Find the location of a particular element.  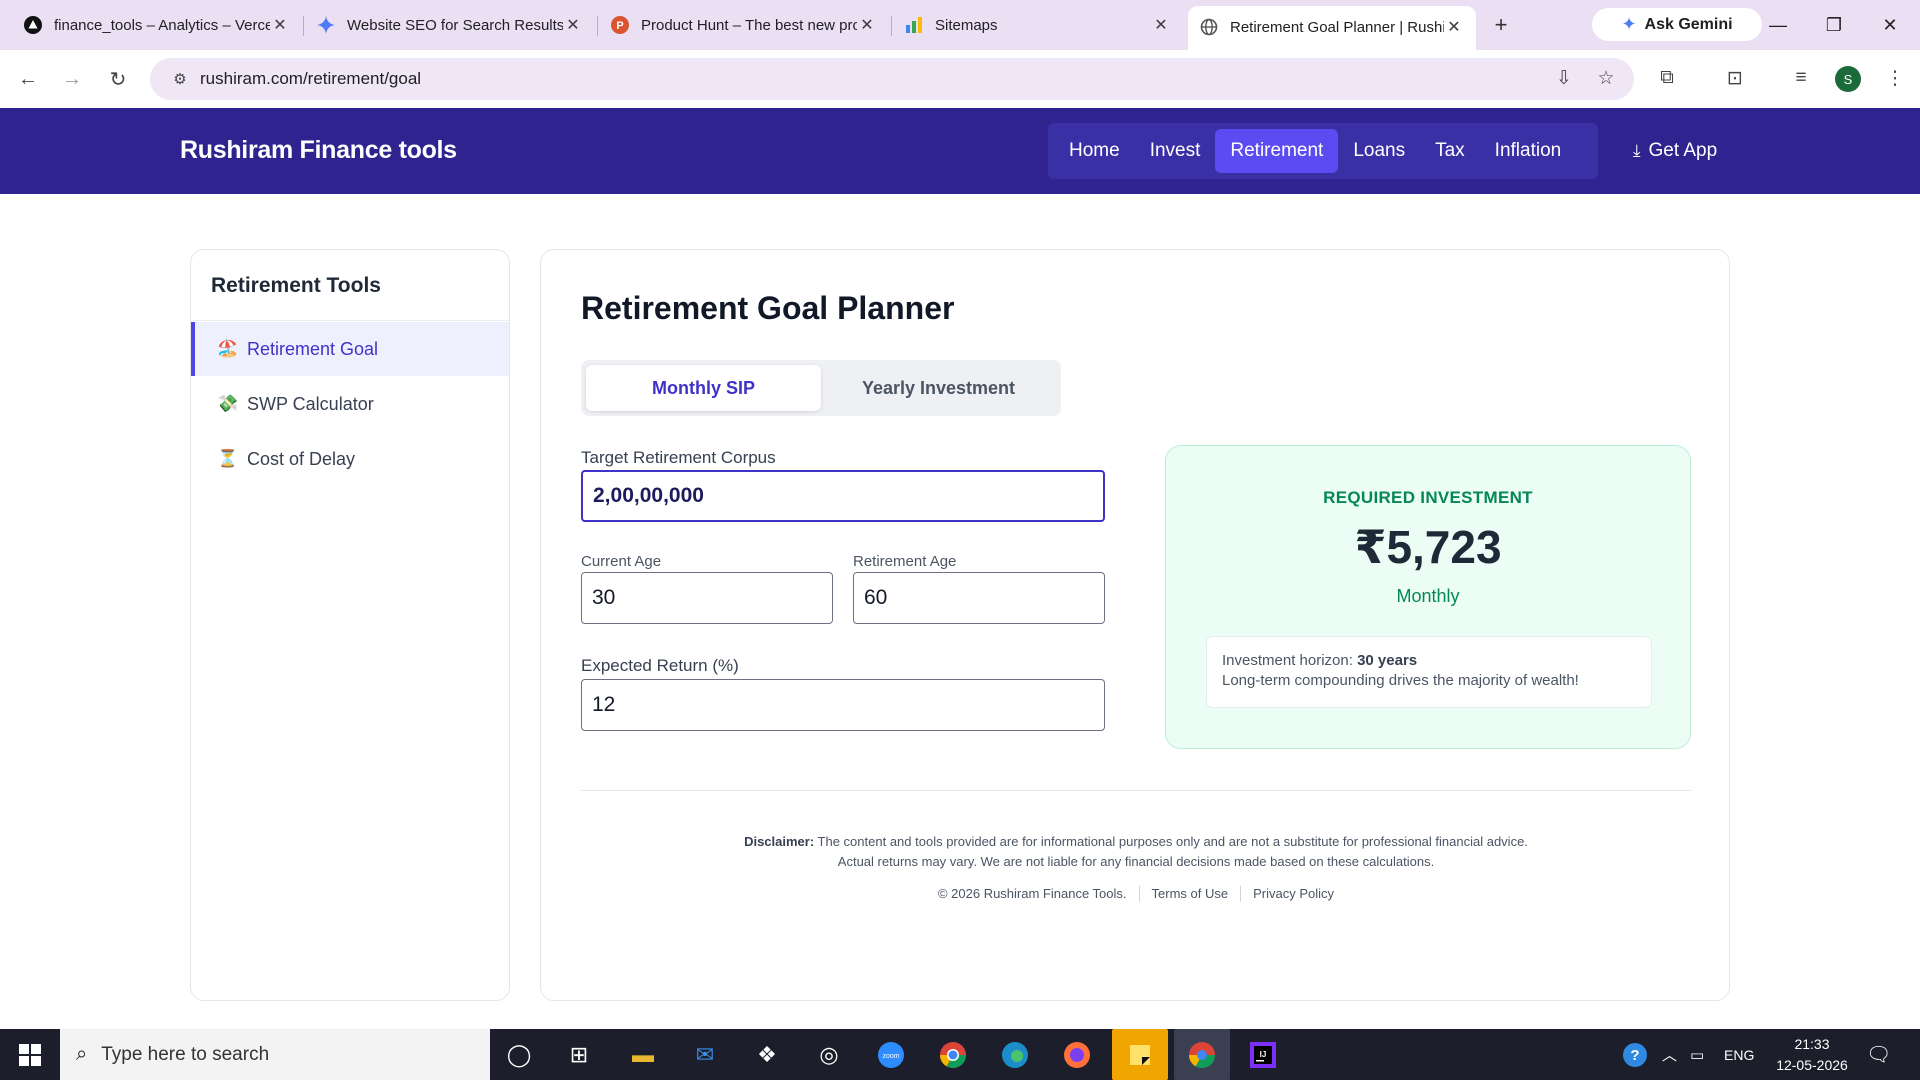

chrome-profile-icon is located at coordinates (1202, 1054).